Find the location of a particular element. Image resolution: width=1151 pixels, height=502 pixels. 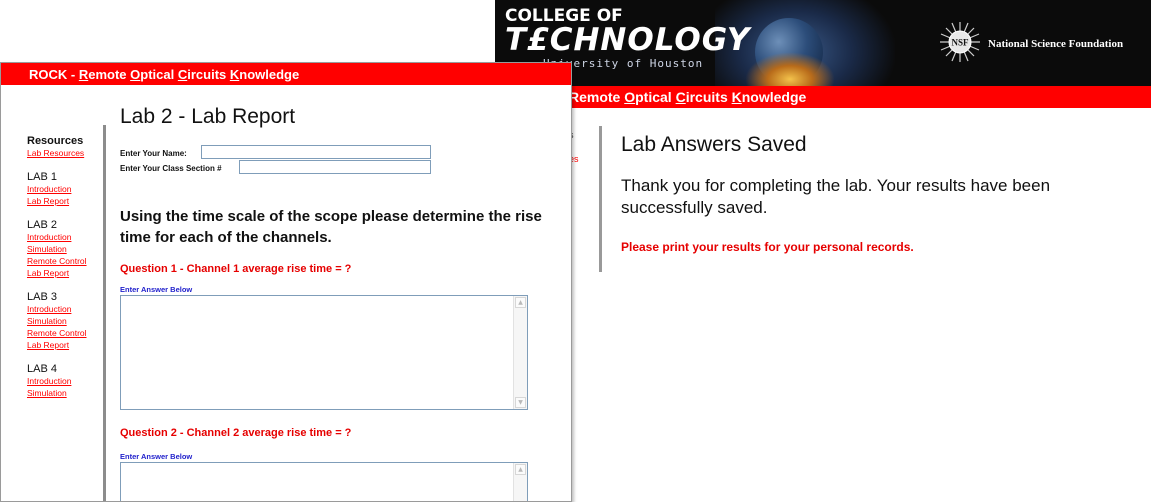

name-input is located at coordinates (316, 152).